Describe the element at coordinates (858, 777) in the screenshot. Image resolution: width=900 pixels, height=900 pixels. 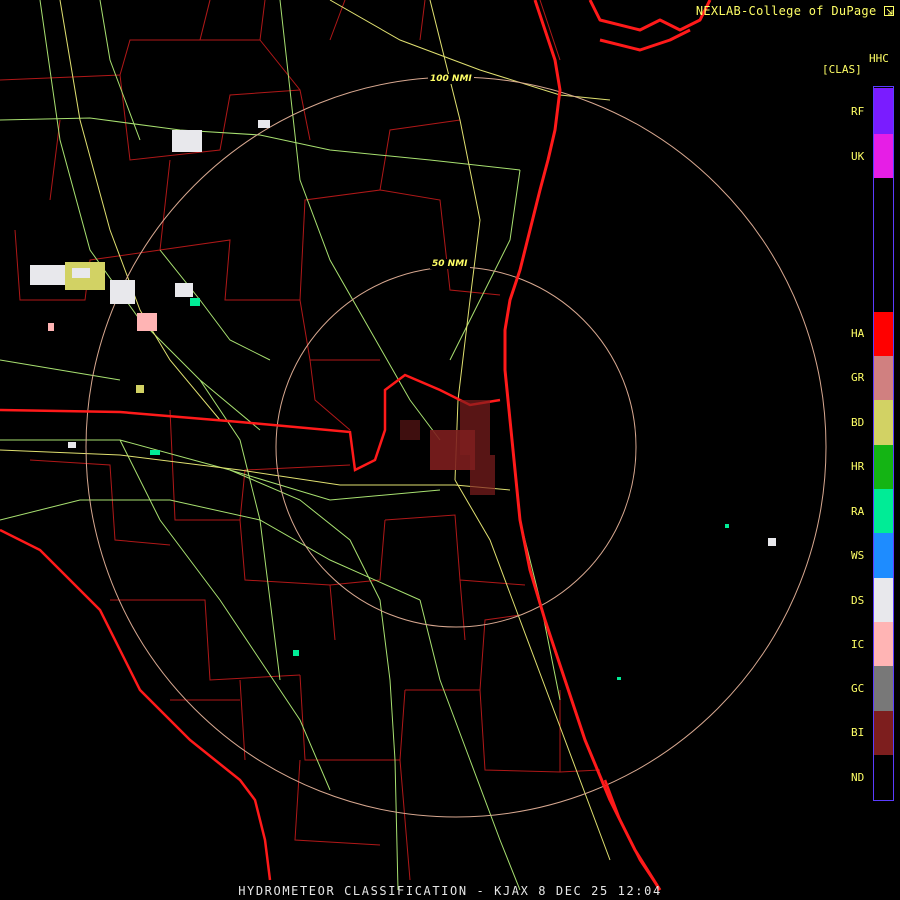
I see `legend-label-nd: ND` at that location.